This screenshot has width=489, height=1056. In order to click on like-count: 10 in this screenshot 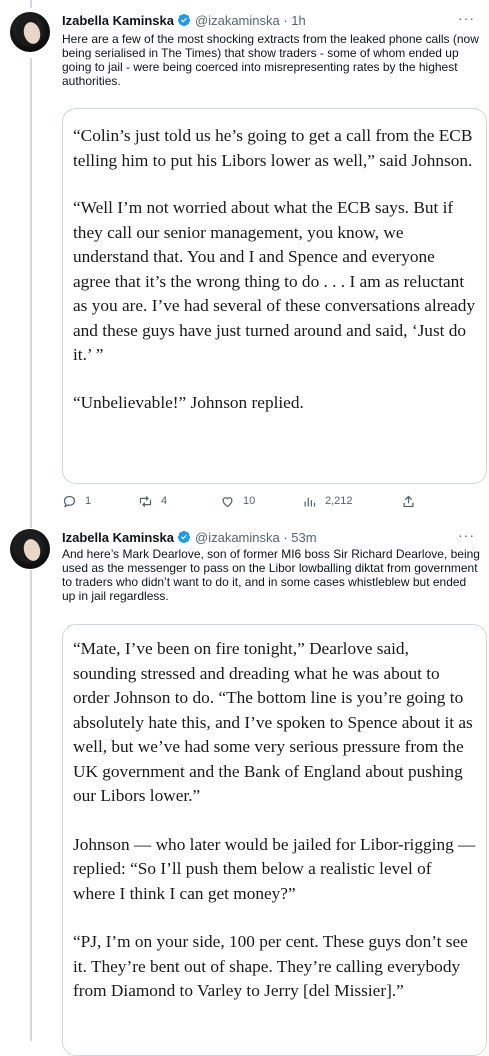, I will do `click(249, 501)`.